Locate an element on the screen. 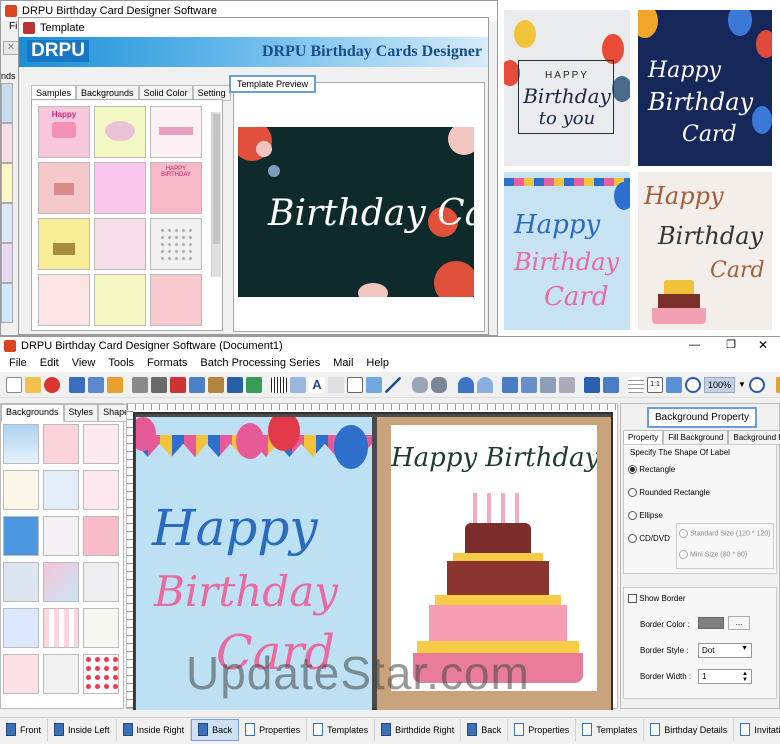 This screenshot has width=780, height=744. database-icon is located at coordinates (420, 384).